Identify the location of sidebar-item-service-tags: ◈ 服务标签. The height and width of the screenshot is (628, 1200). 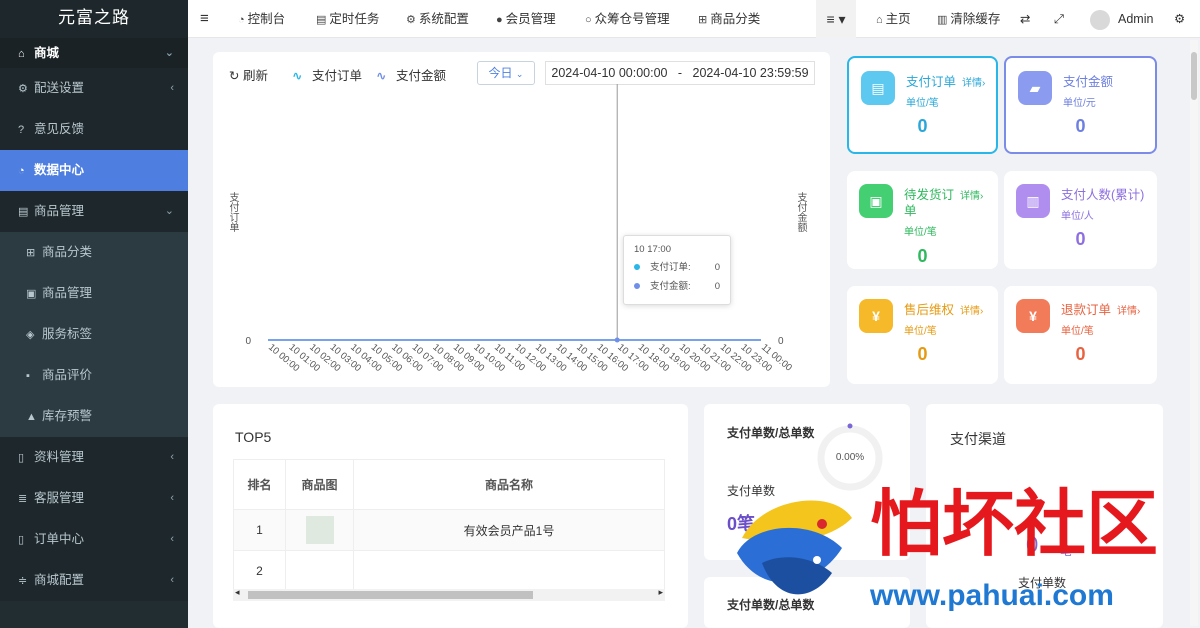
(94, 334).